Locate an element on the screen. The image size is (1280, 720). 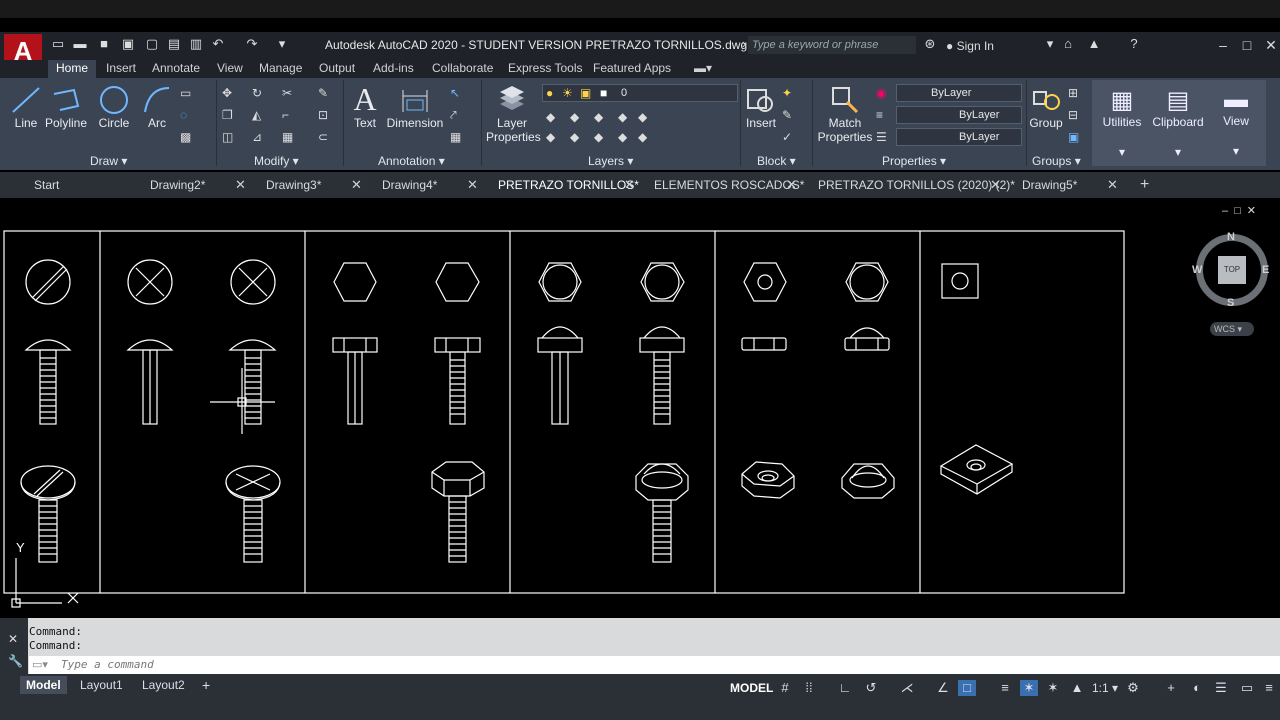
layout-tab-layout2: Layout2 is located at coordinates (163, 685).